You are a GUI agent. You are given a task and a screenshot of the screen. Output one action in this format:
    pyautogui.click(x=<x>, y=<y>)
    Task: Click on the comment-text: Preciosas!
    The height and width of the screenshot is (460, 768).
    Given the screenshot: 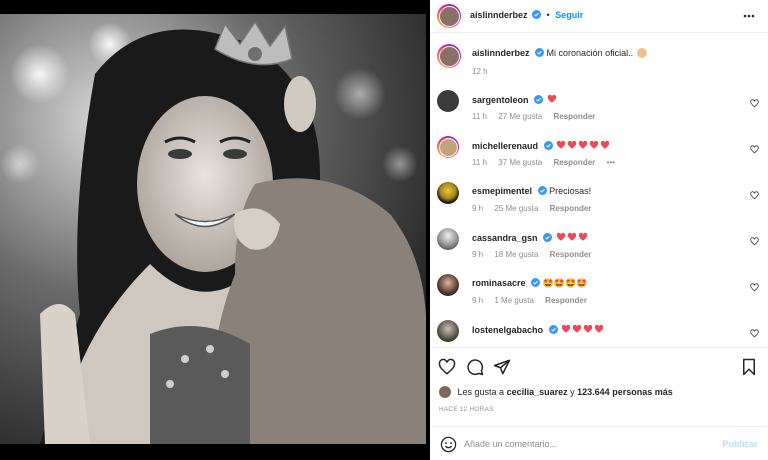 What is the action you would take?
    pyautogui.click(x=570, y=191)
    